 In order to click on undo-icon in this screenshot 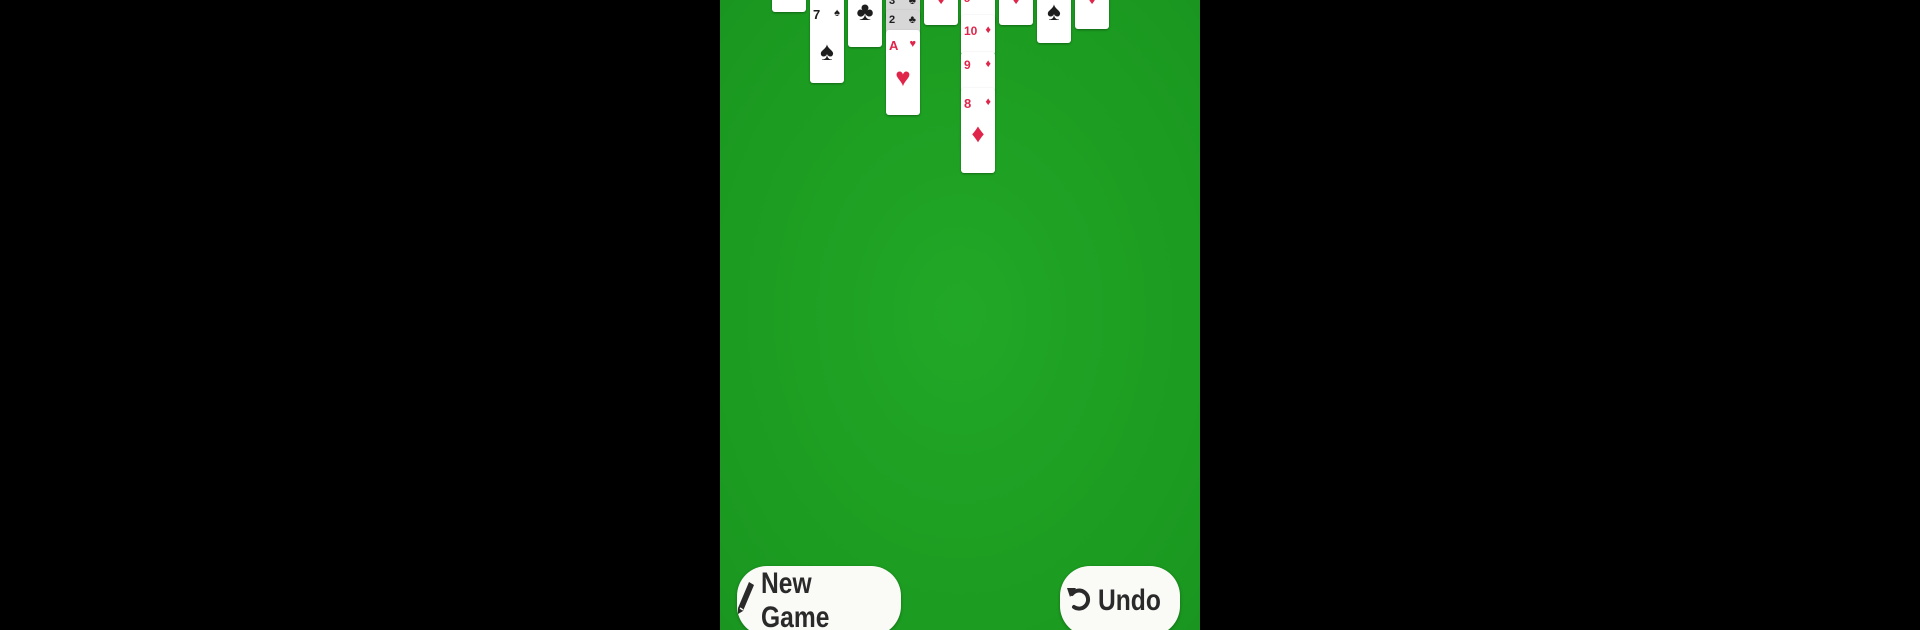, I will do `click(1079, 601)`.